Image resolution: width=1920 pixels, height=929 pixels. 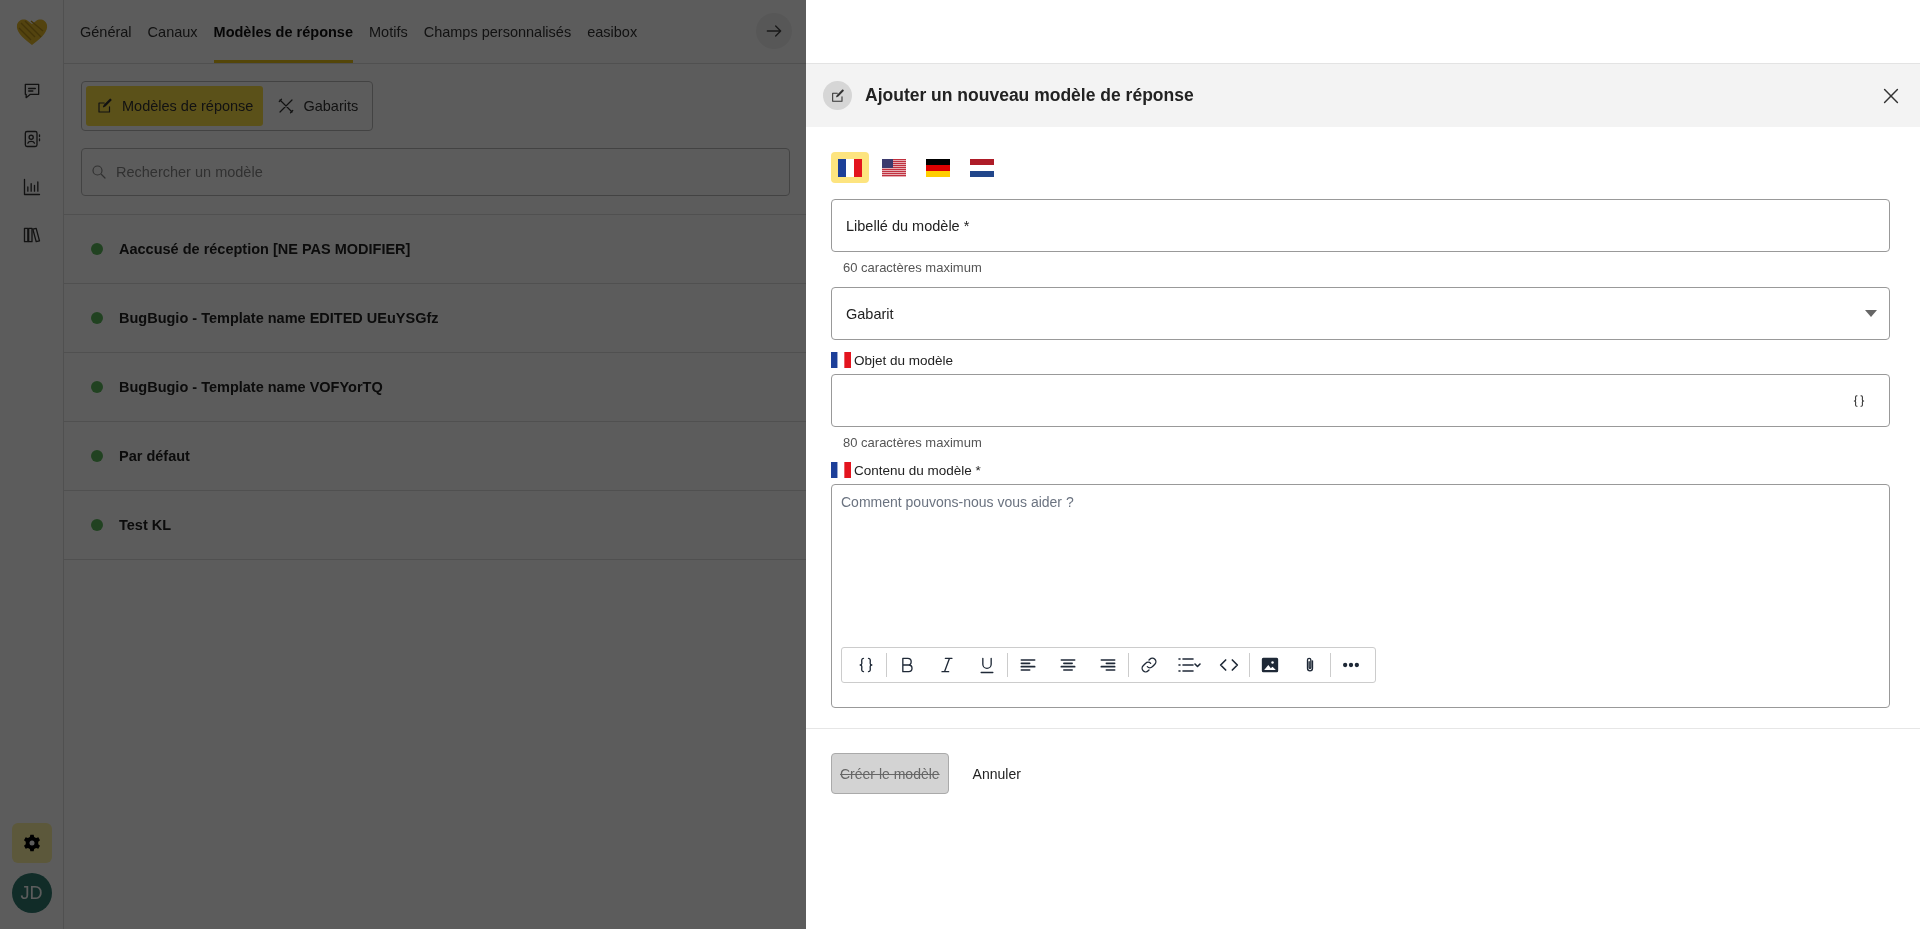 What do you see at coordinates (172, 31) in the screenshot?
I see `nav-tab: Canaux` at bounding box center [172, 31].